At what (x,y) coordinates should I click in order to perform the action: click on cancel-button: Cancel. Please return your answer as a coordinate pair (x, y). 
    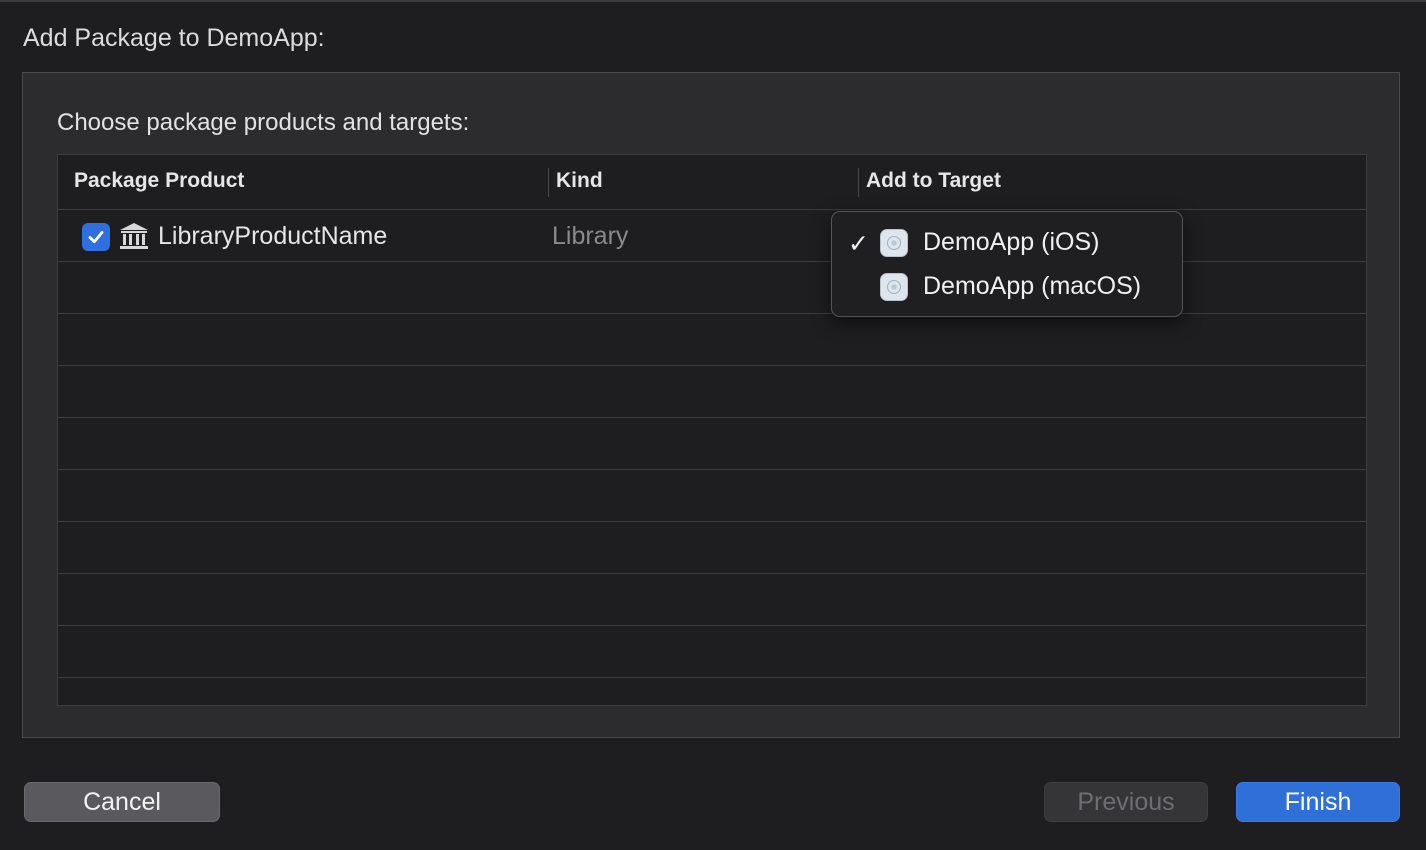
    Looking at the image, I should click on (122, 802).